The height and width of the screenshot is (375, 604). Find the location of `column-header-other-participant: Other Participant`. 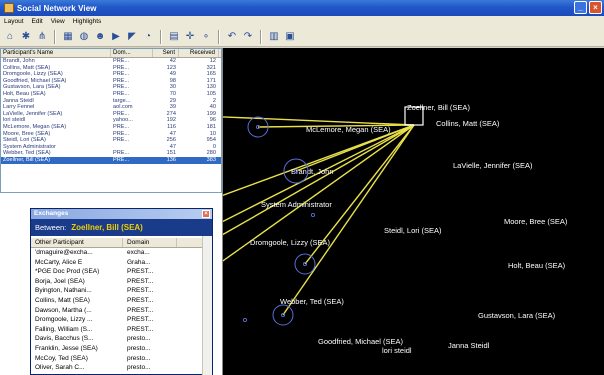

column-header-other-participant: Other Participant is located at coordinates (77, 242).